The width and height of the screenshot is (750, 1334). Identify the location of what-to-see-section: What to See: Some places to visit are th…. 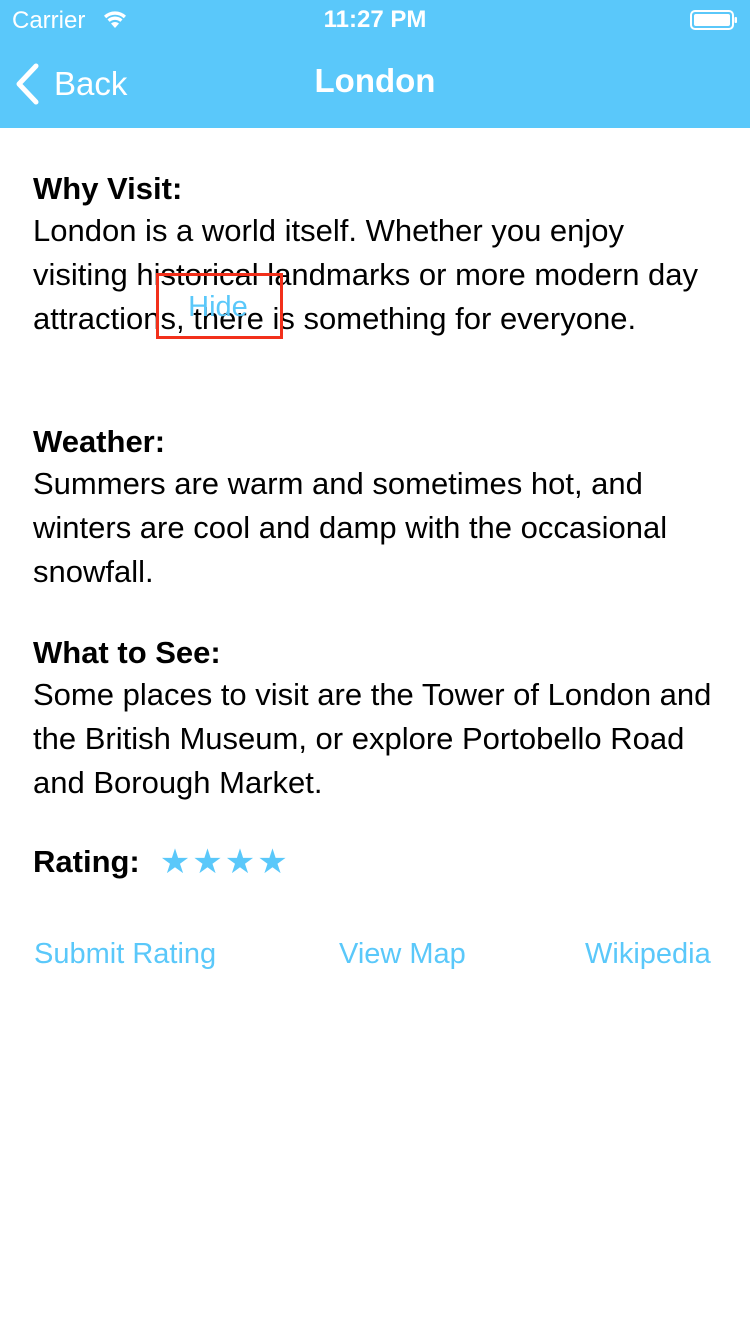
(378, 719).